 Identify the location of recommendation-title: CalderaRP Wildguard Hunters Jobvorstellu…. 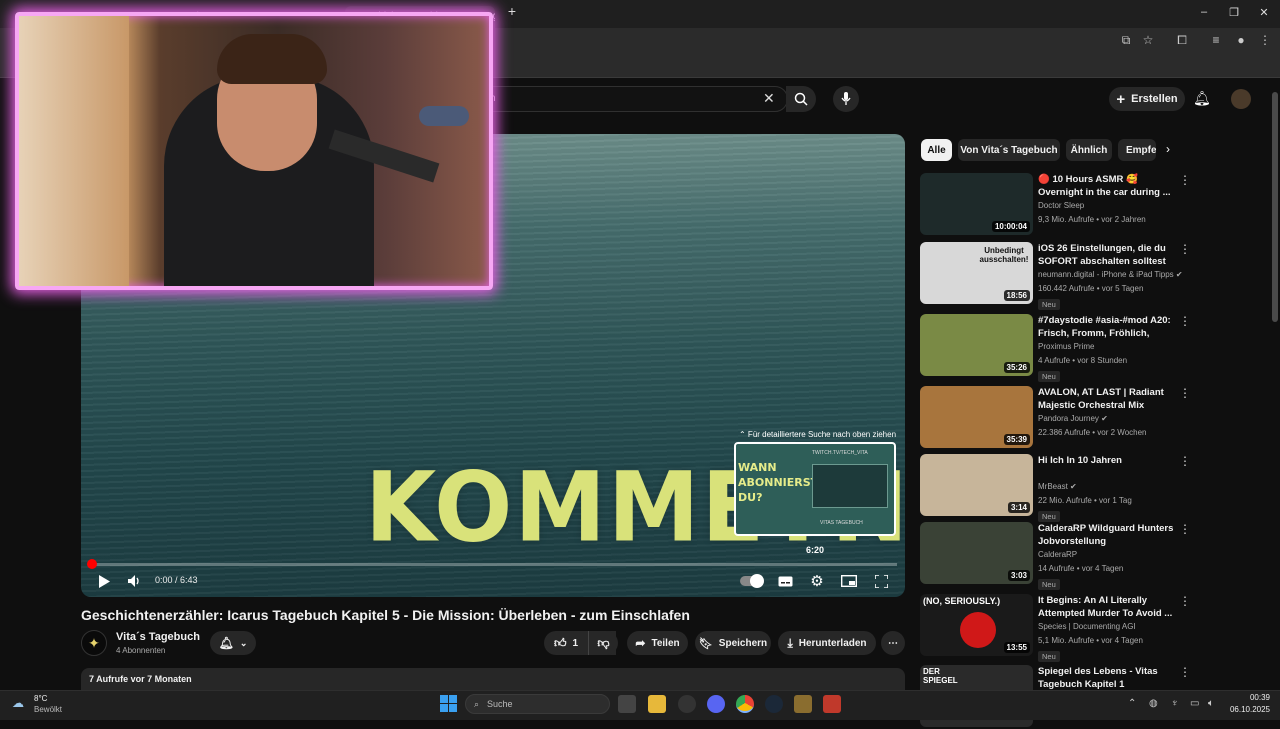
(1106, 535).